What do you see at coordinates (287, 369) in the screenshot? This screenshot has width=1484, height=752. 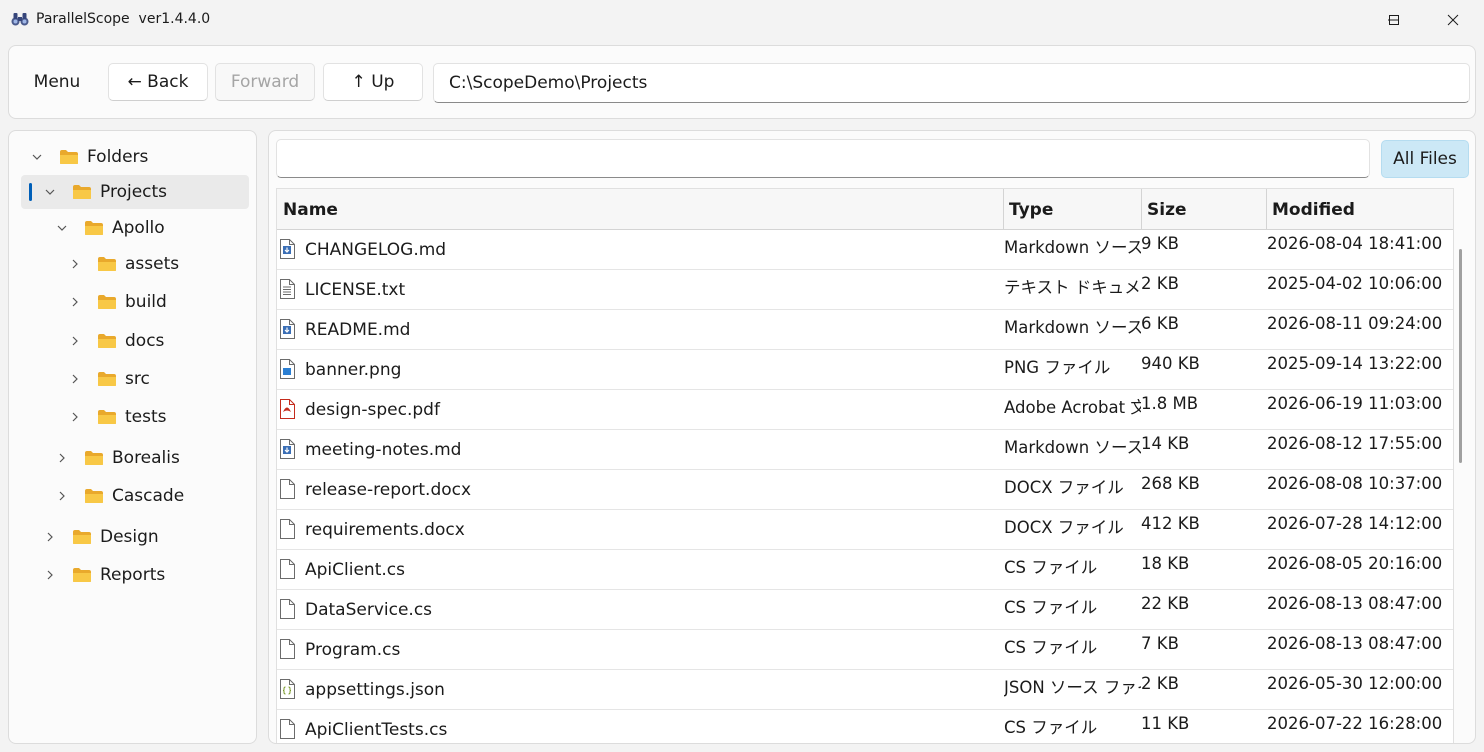 I see `image-file-icon` at bounding box center [287, 369].